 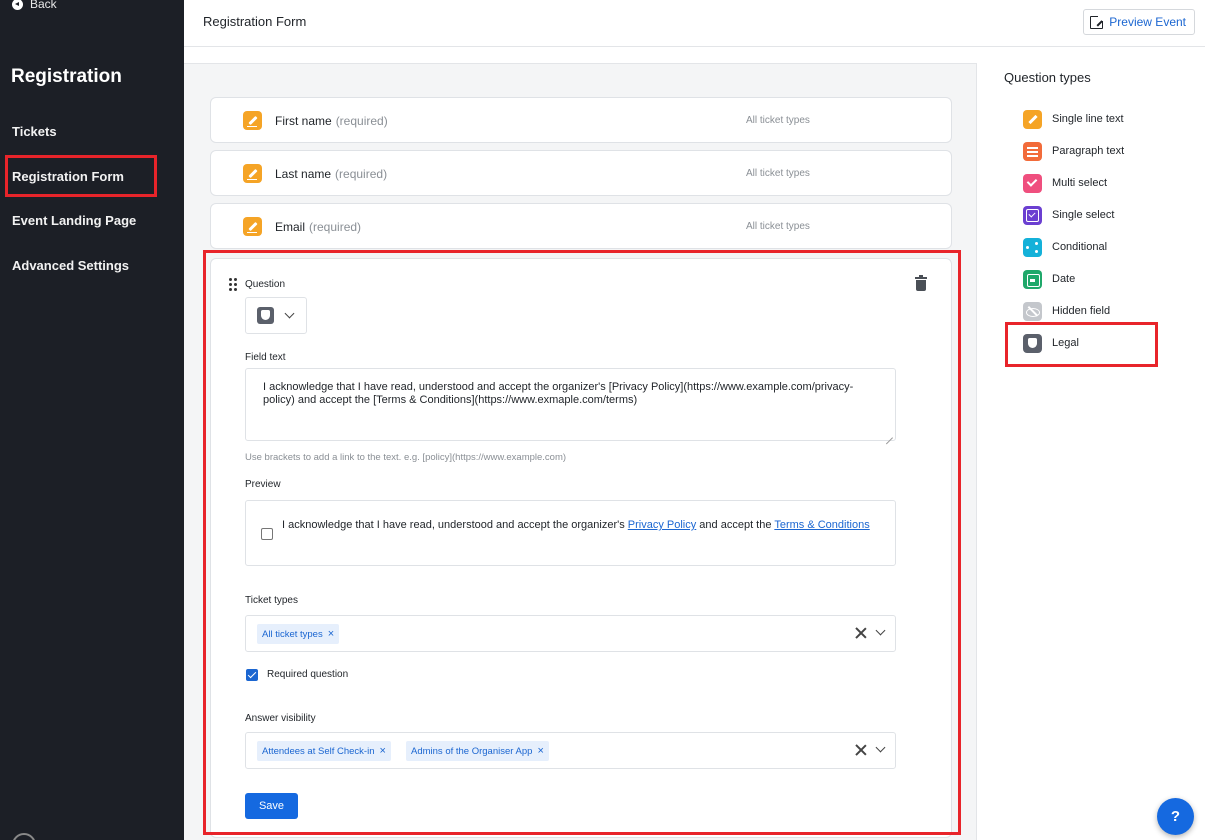 I want to click on question-type-label: Single select, so click(x=1083, y=215).